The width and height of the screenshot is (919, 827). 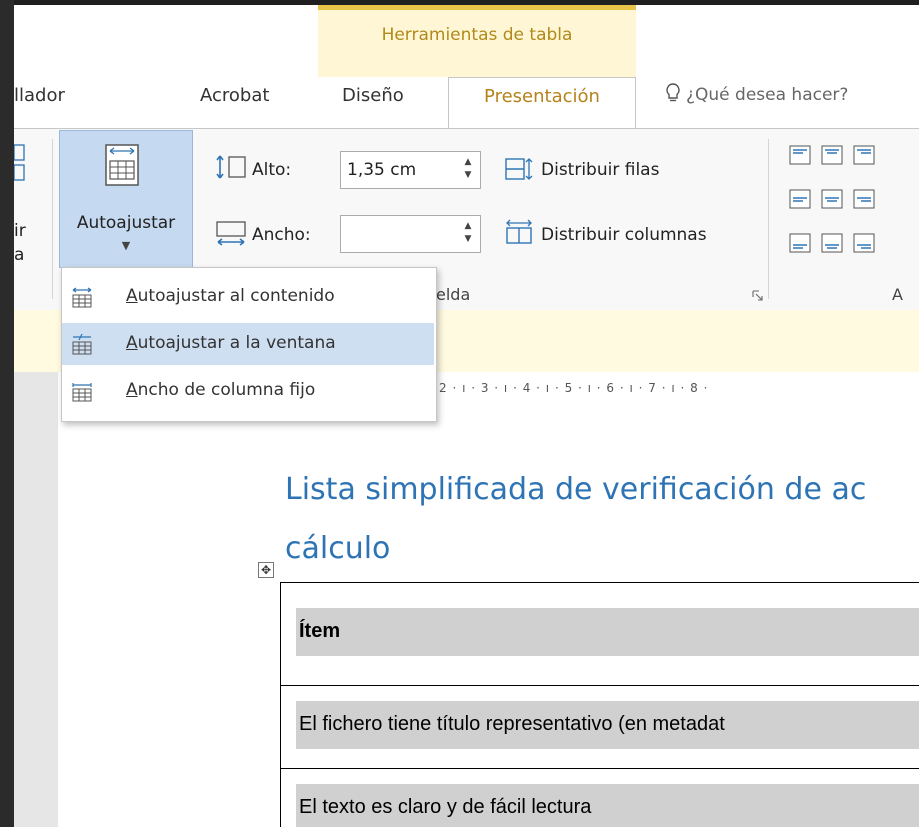 What do you see at coordinates (576, 489) in the screenshot?
I see `document-heading-line-1: Lista simplificada de verificación de ac` at bounding box center [576, 489].